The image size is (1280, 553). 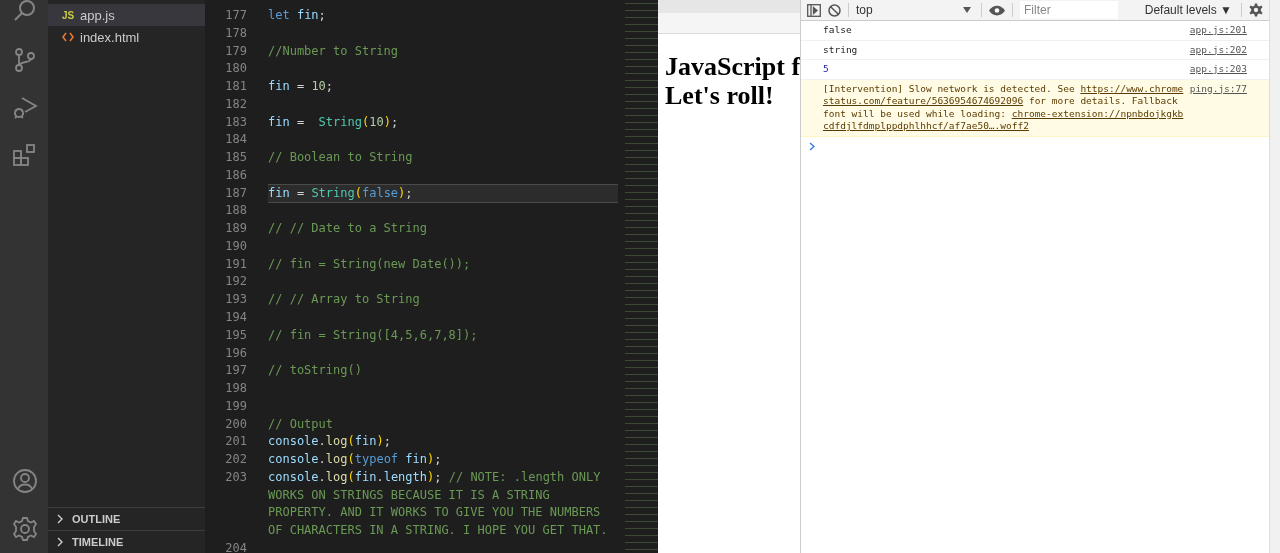 I want to click on code-line: fin = String(false);, so click(x=341, y=193).